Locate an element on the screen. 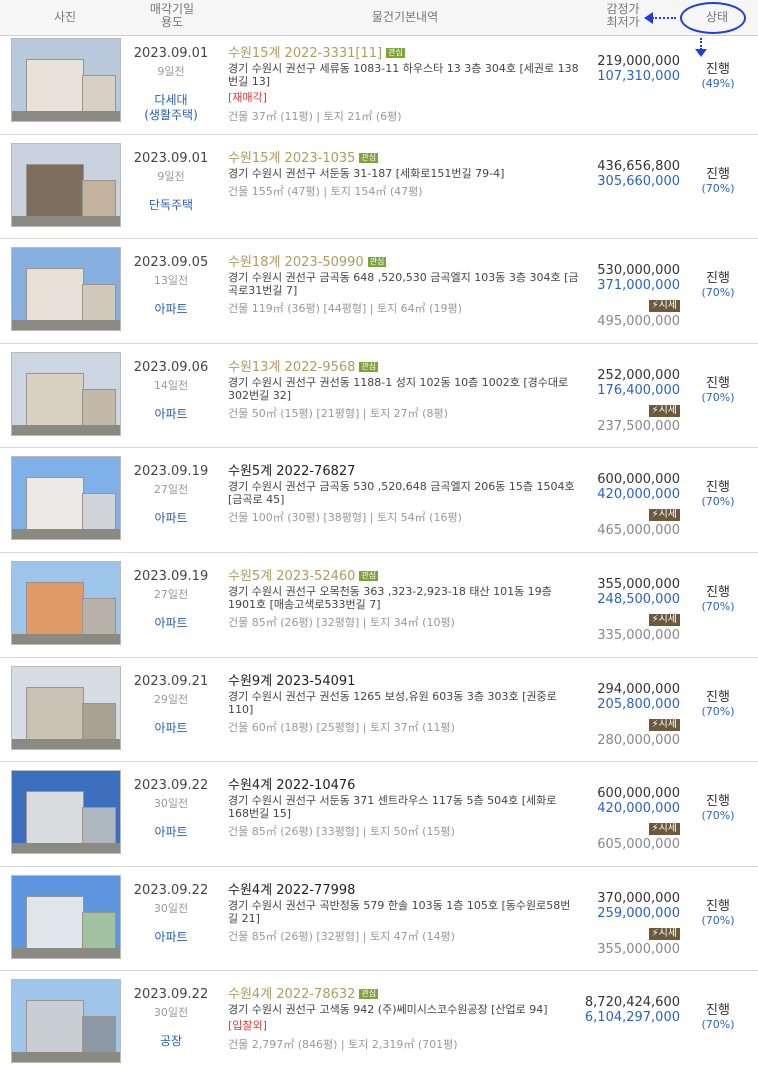 This screenshot has width=758, height=1065. property-use: 다세대 (생활주택) is located at coordinates (171, 108).